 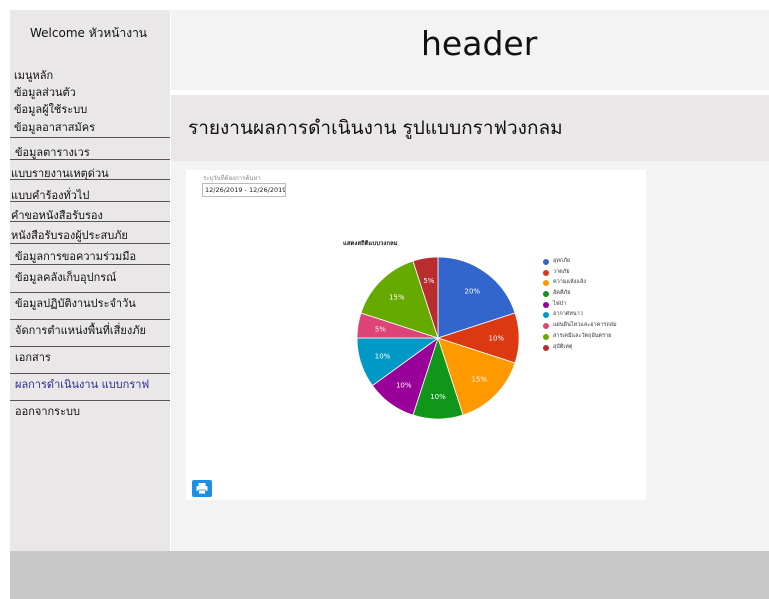 I want to click on pie-label-0: 20%, so click(x=472, y=291).